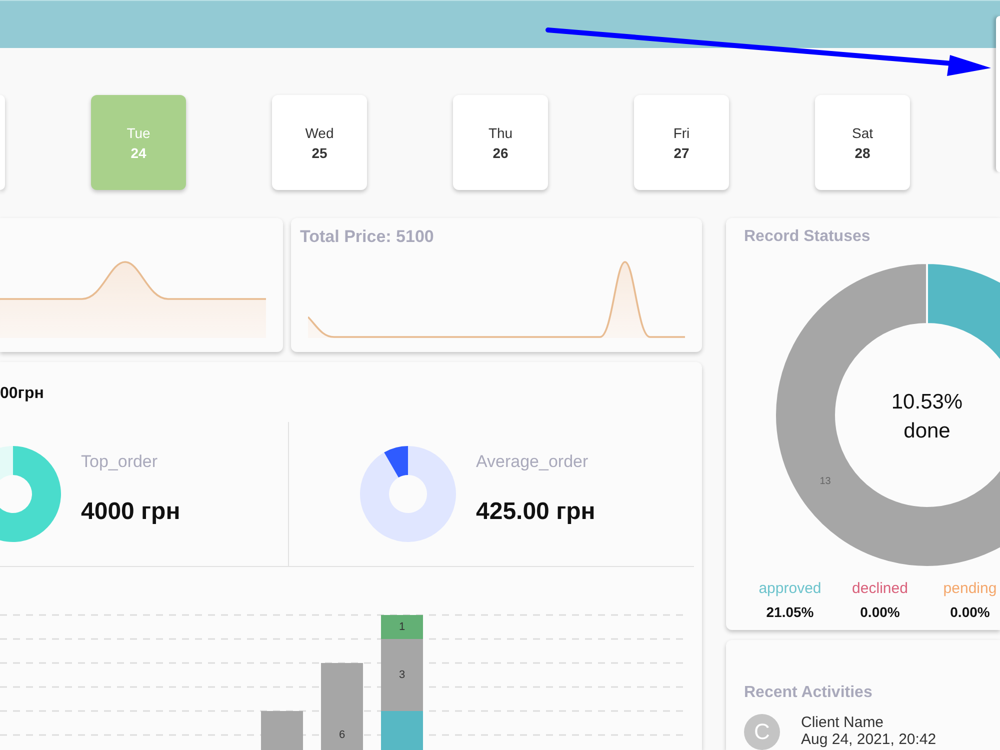  Describe the element at coordinates (880, 589) in the screenshot. I see `legend-label: declined` at that location.